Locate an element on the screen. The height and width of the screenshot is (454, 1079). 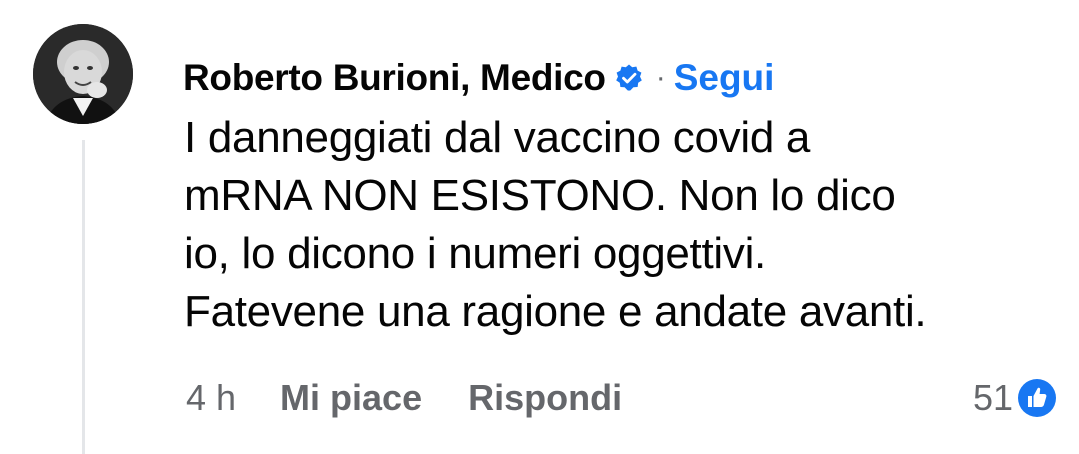
comment-header: Roberto Burioni, Medico · Segui is located at coordinates (478, 78).